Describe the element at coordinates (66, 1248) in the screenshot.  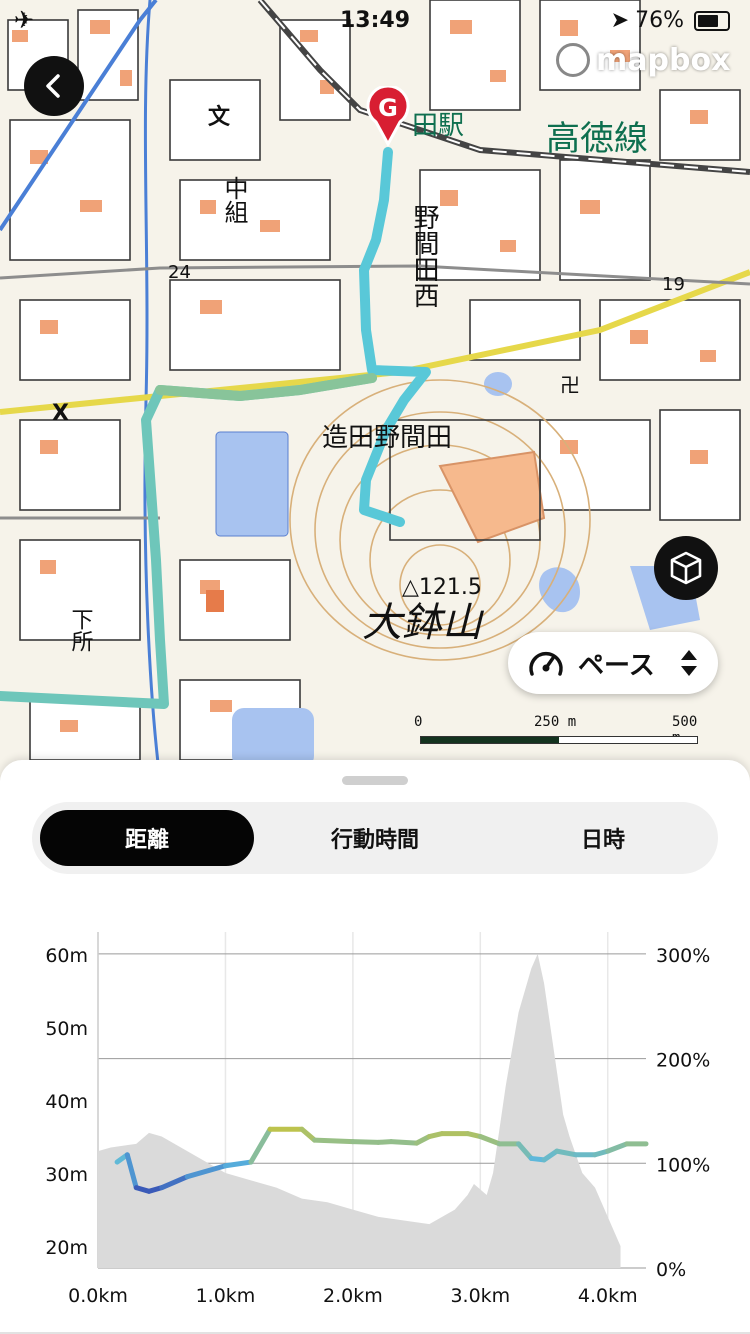
I see `y-left-tick-4: 20m` at that location.